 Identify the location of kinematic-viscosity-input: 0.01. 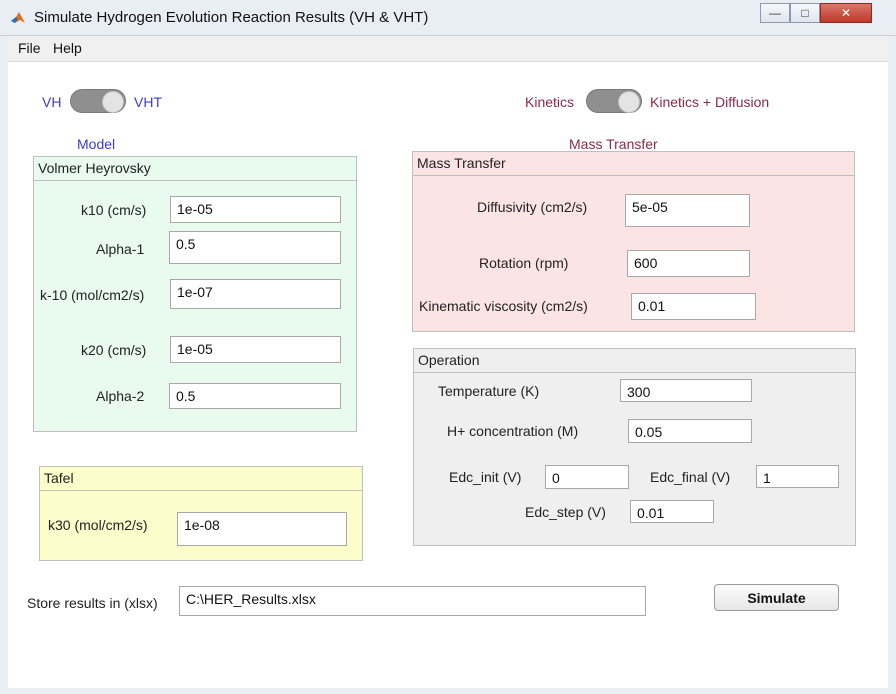
(693, 306).